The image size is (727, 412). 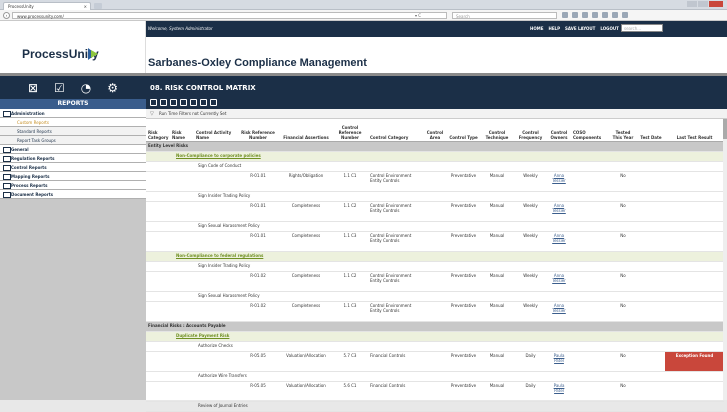 I want to click on column-header: Control Category, so click(x=395, y=130).